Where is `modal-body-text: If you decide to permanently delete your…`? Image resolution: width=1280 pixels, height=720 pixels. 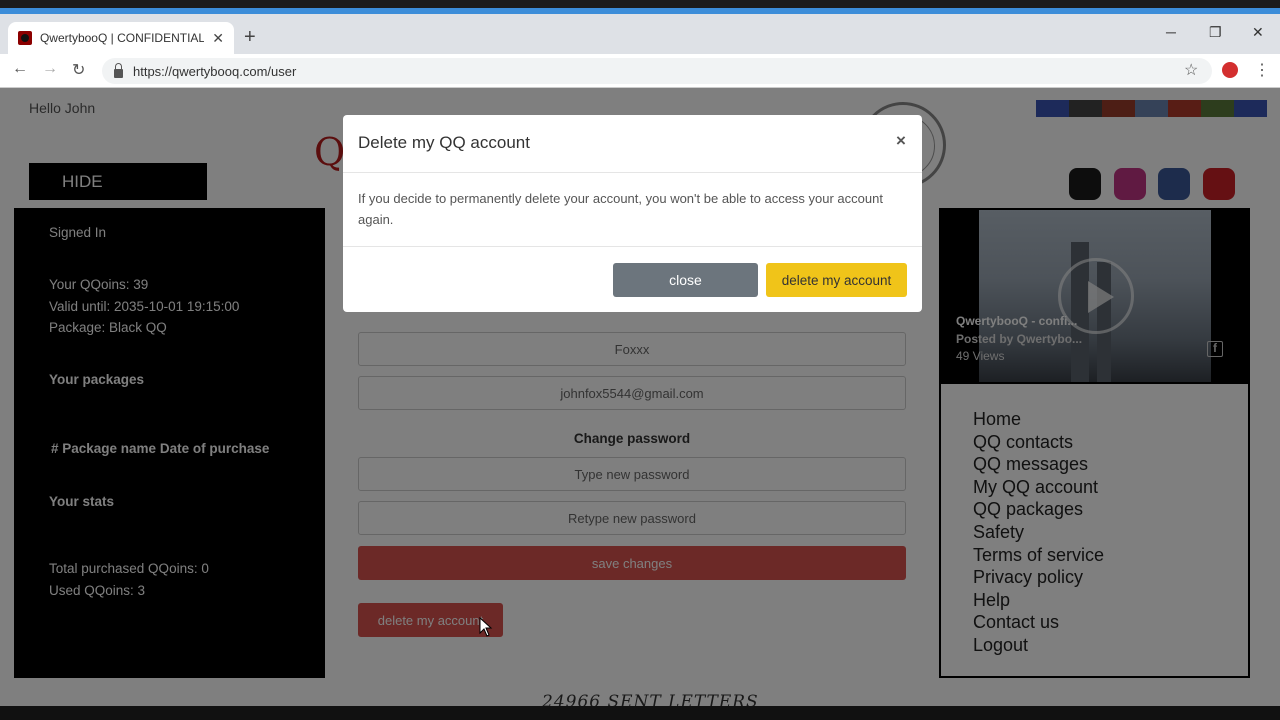 modal-body-text: If you decide to permanently delete your… is located at coordinates (620, 209).